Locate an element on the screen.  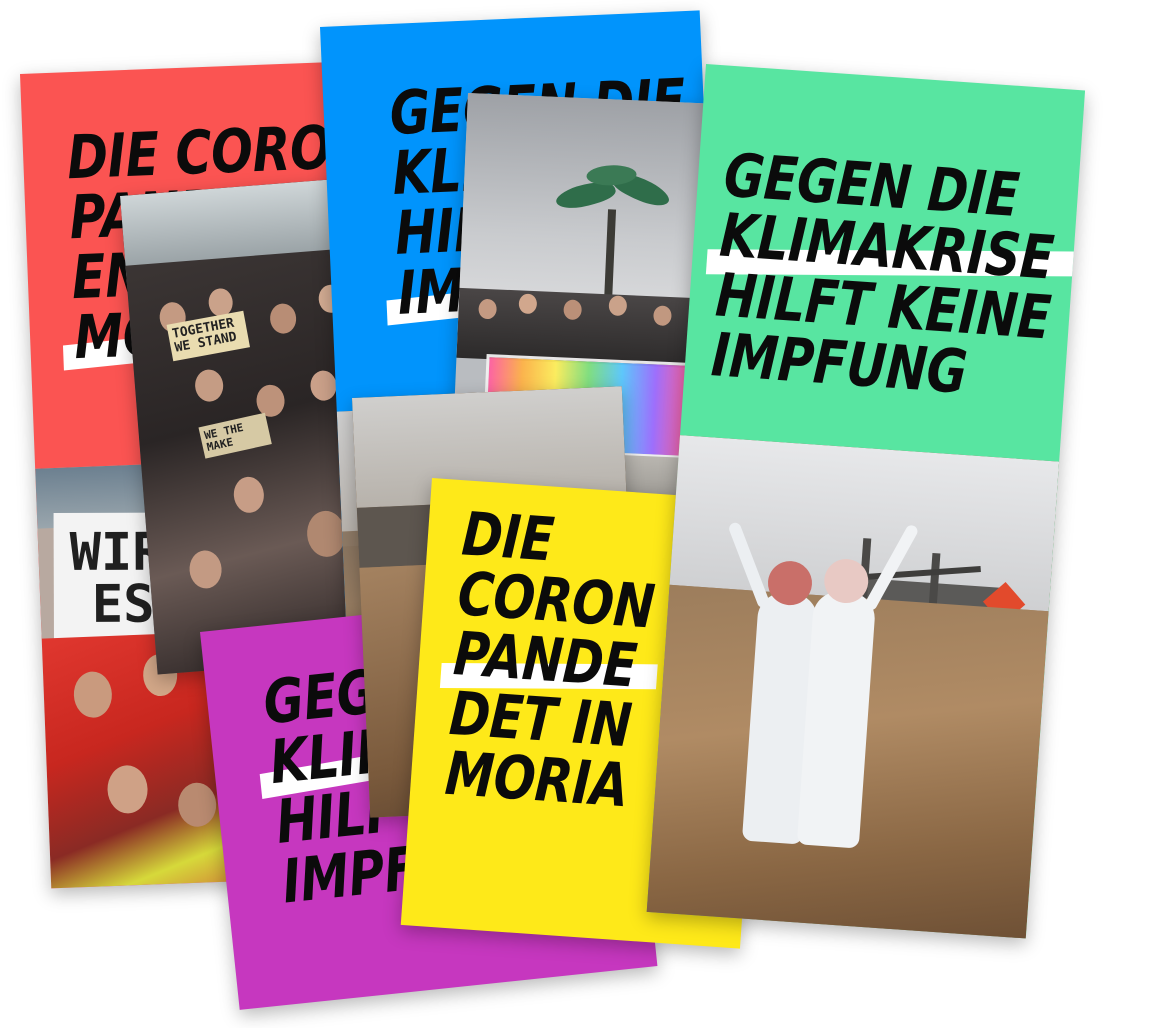
headline-yellow: DIE CORON PANDE DET IN MORIA is located at coordinates (551, 660).